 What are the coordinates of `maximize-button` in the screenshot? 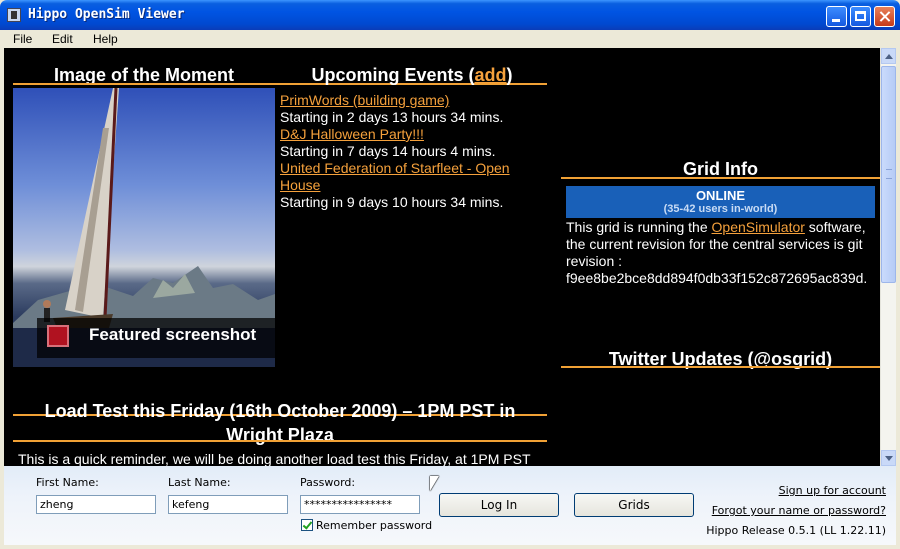 It's located at (860, 16).